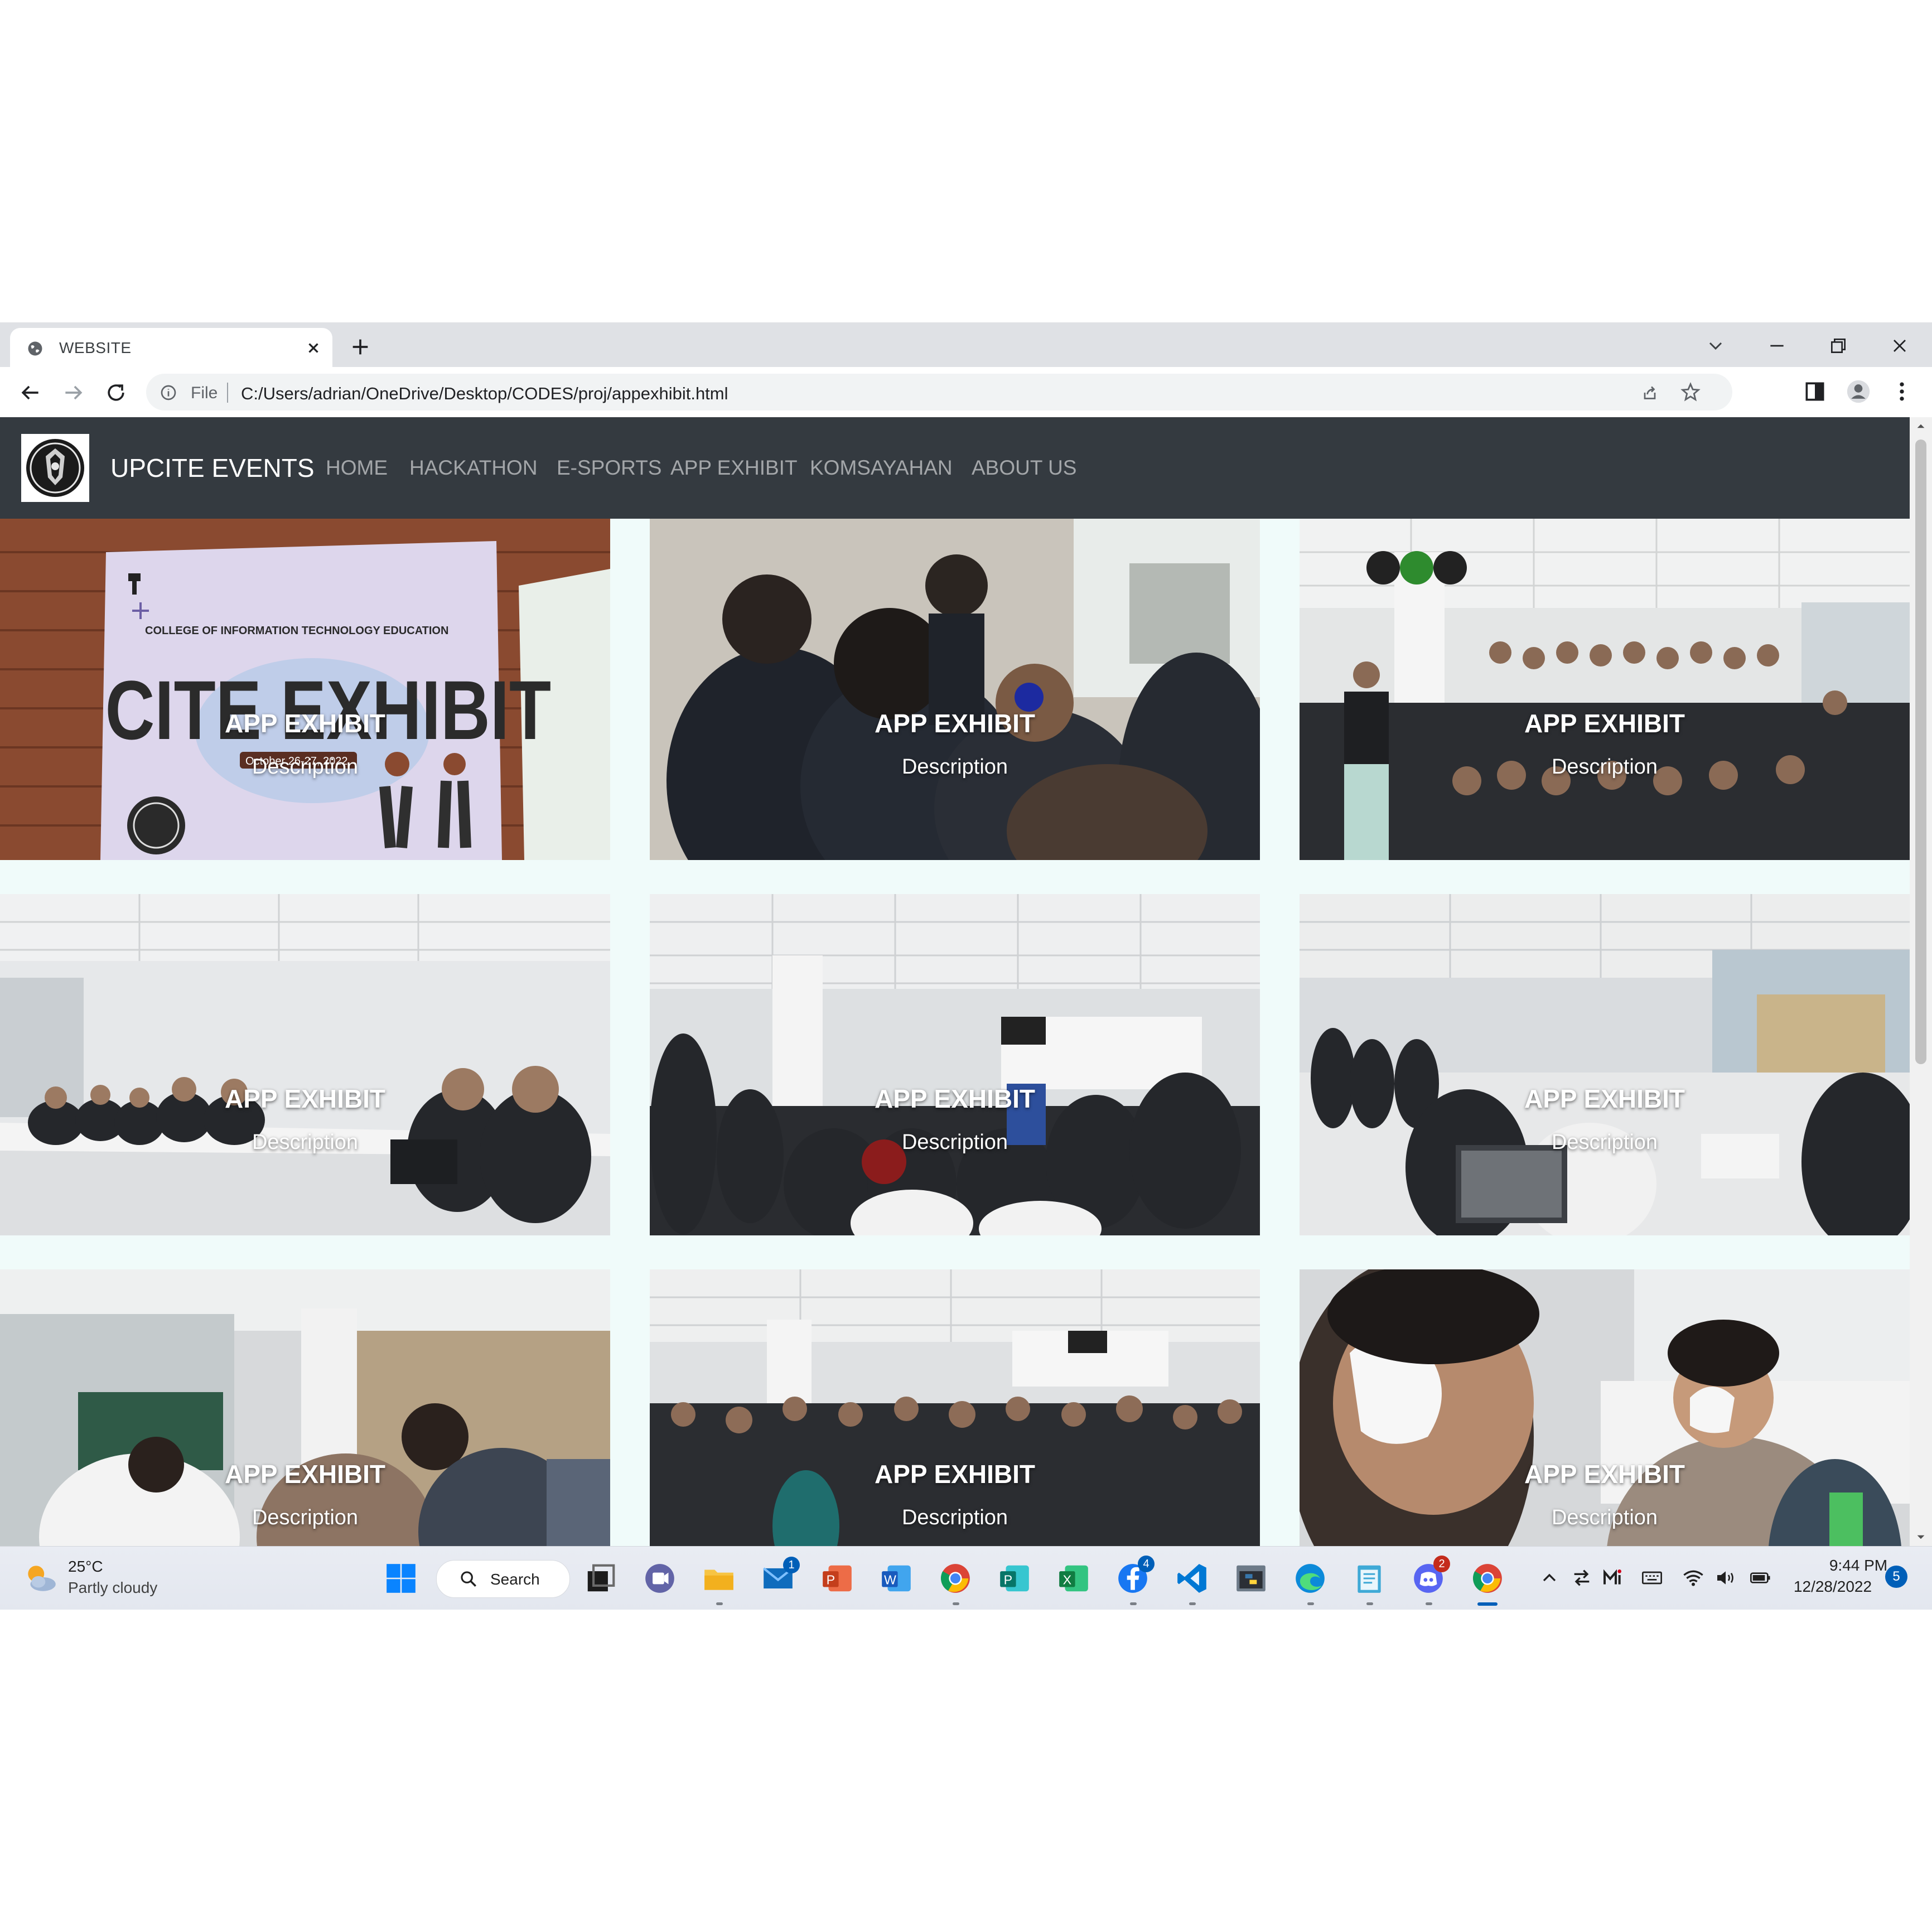 The image size is (1932, 1932). Describe the element at coordinates (1920, 1537) in the screenshot. I see `scroll-down-icon` at that location.